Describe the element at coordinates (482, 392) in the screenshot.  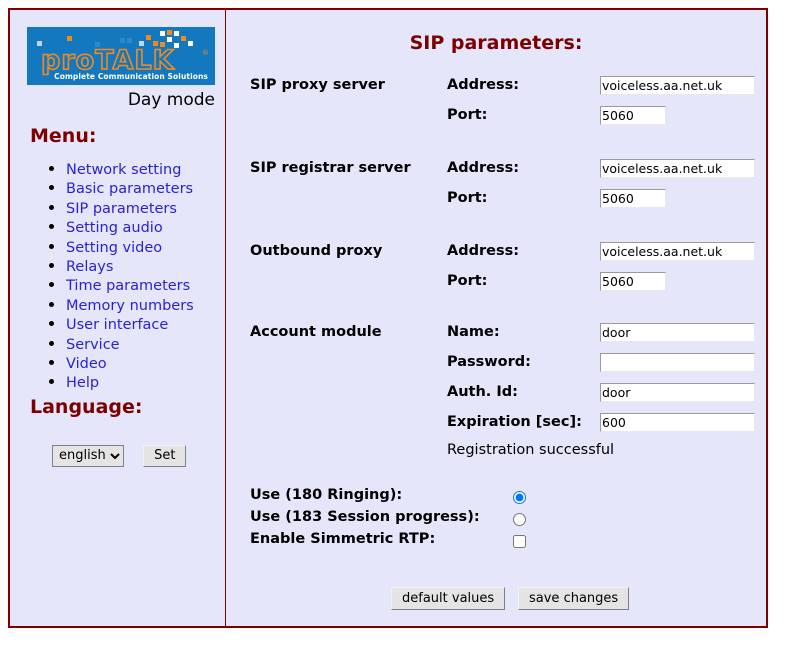
I see `label-account-auth-id: Auth. Id:` at that location.